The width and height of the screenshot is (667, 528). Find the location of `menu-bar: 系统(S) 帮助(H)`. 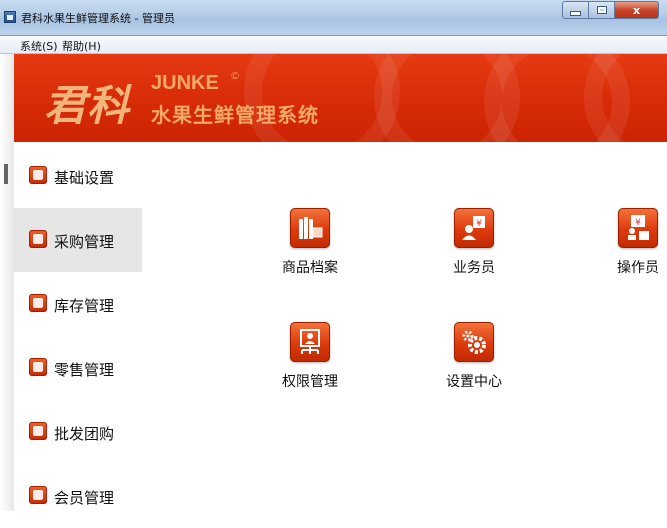

menu-bar: 系统(S) 帮助(H) is located at coordinates (333, 45).